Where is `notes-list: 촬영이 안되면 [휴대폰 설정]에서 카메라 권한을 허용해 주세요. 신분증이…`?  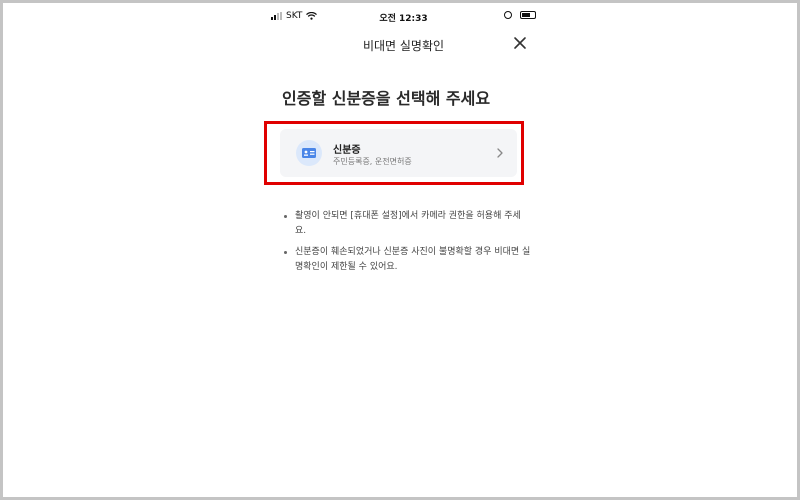 notes-list: 촬영이 안되면 [휴대폰 설정]에서 카메라 권한을 허용해 주세요. 신분증이… is located at coordinates (407, 245).